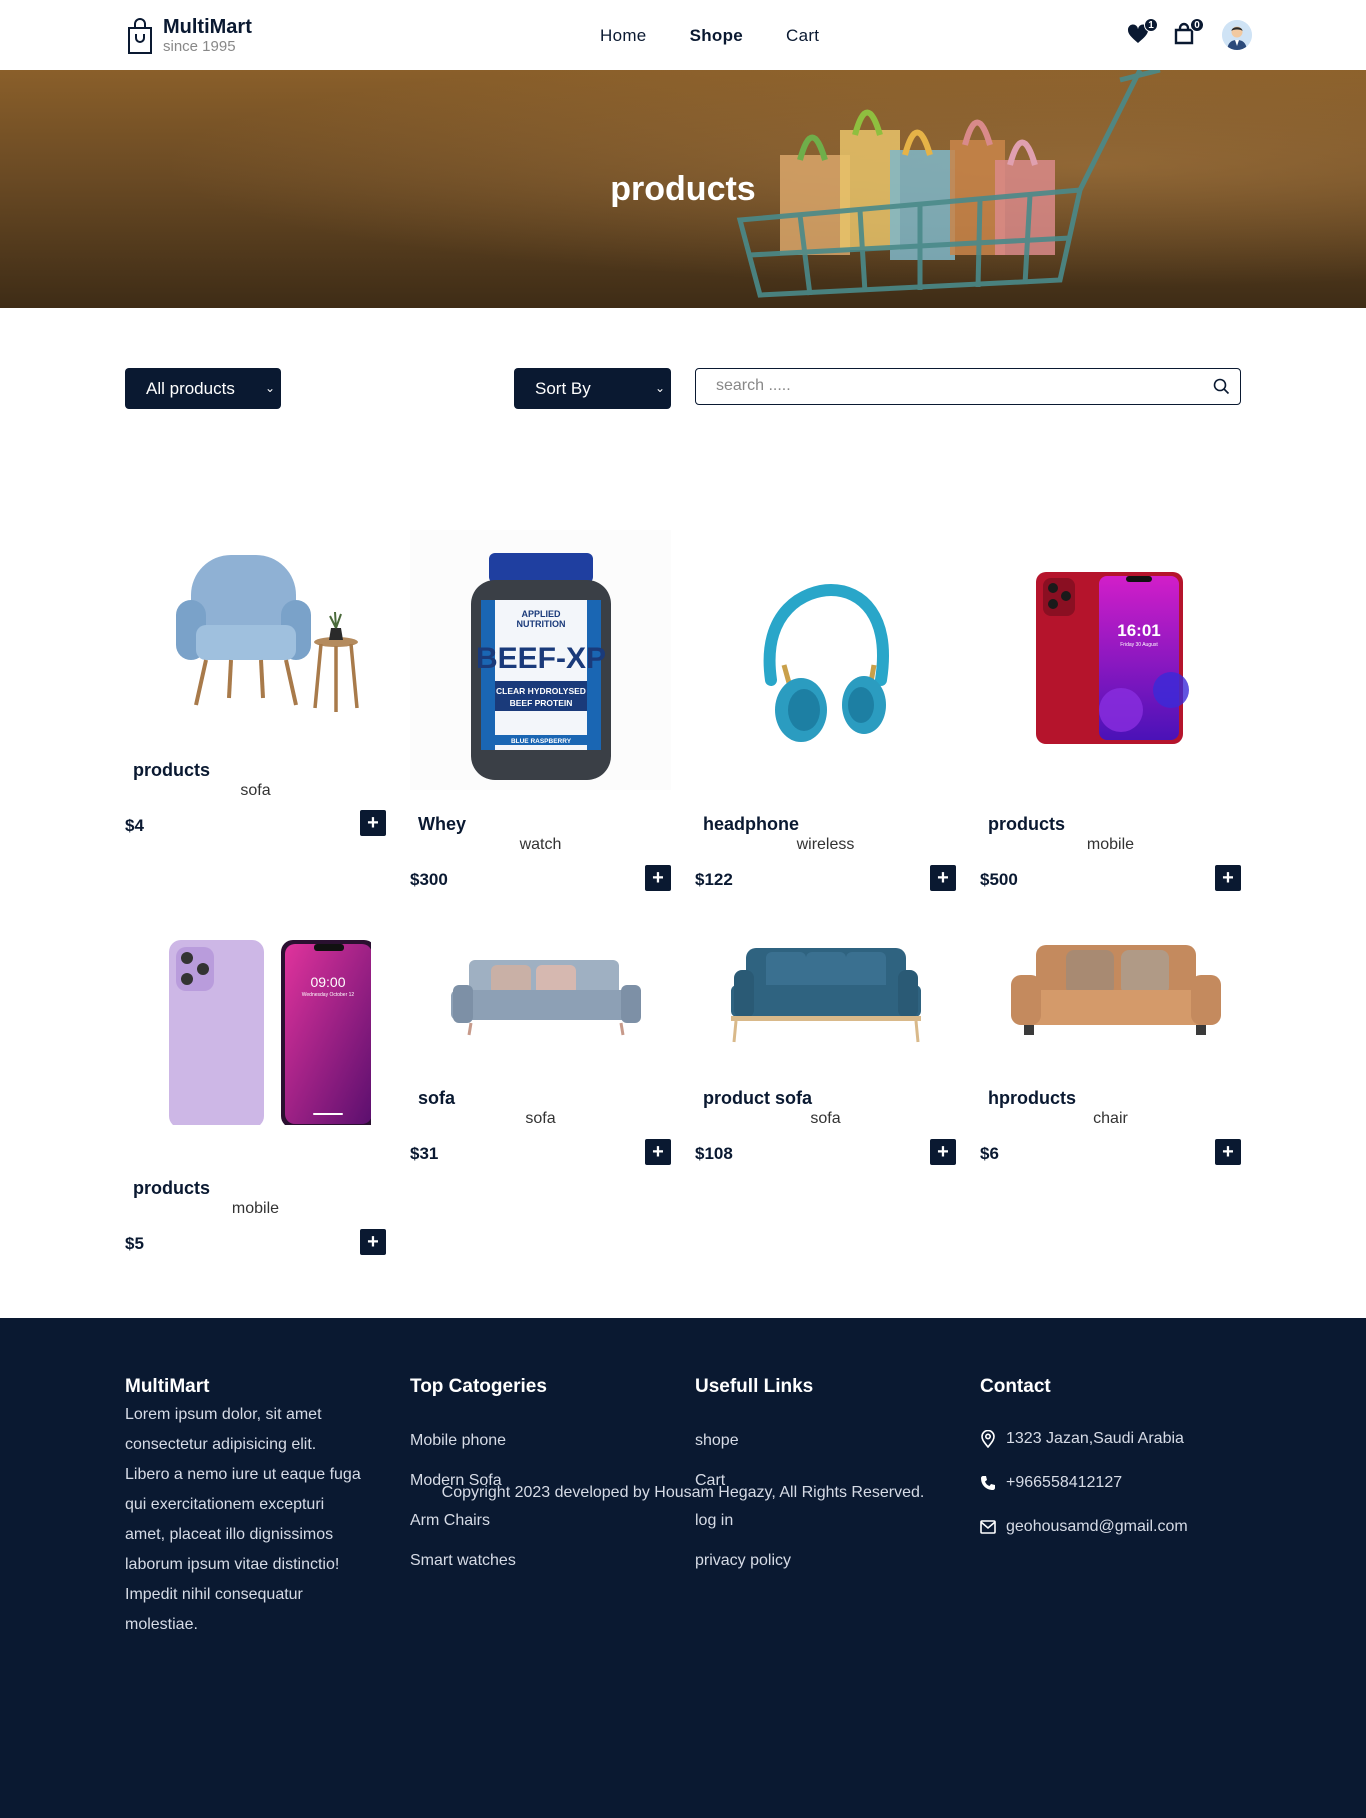 The height and width of the screenshot is (1818, 1366). I want to click on contact-email: geohousamd@gmail.com, so click(1084, 1527).